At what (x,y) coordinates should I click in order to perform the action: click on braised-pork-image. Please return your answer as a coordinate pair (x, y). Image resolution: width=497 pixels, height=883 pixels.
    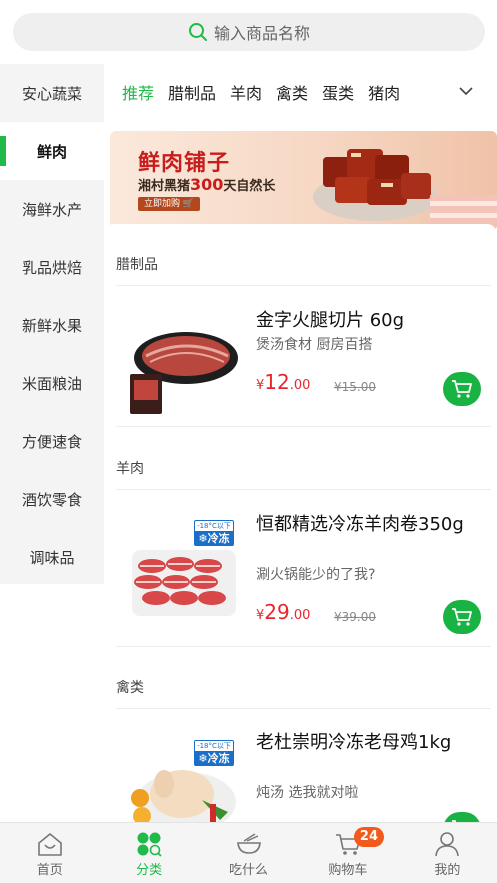
    Looking at the image, I should click on (375, 185).